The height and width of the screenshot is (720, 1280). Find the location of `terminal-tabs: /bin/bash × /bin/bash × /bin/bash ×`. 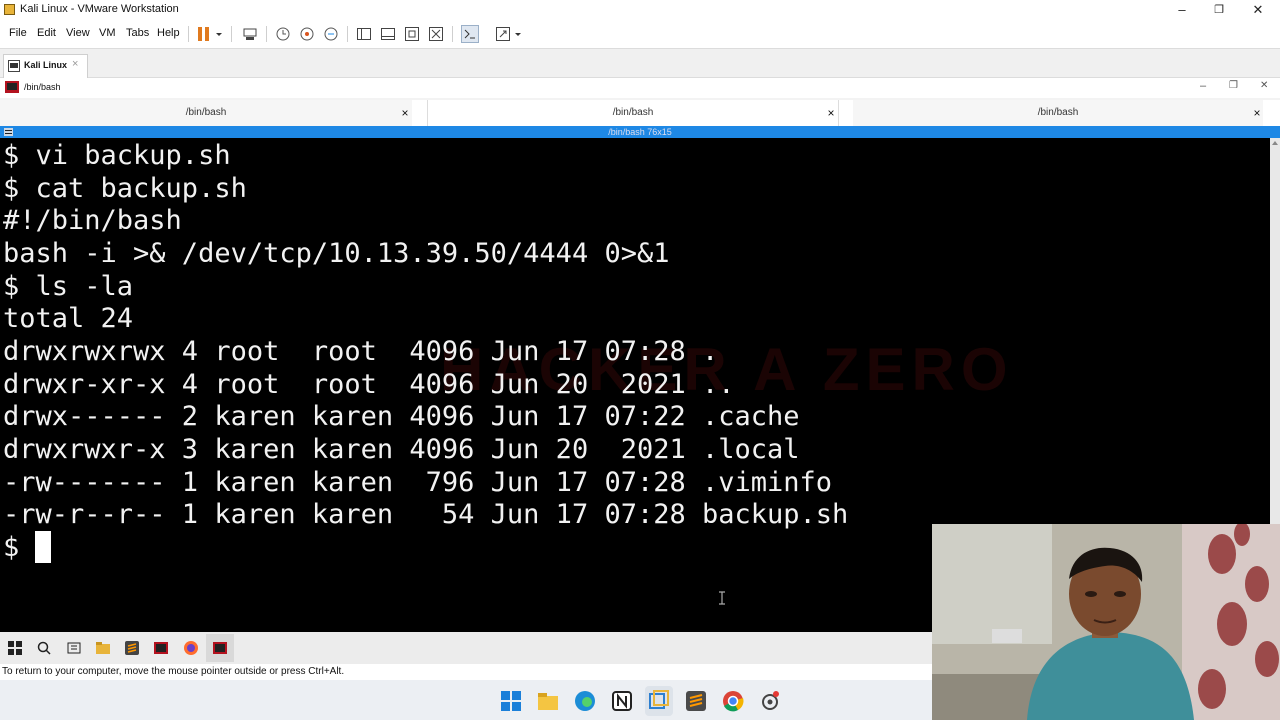

terminal-tabs: /bin/bash × /bin/bash × /bin/bash × is located at coordinates (640, 113).